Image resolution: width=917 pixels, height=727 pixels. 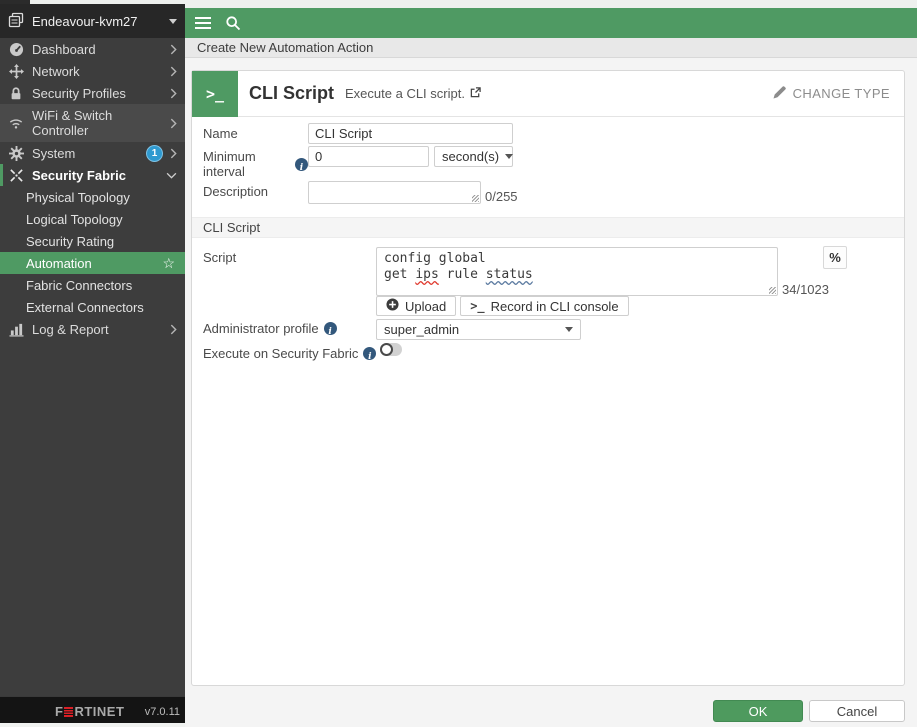 What do you see at coordinates (92, 197) in the screenshot?
I see `sidebar-item-physical-topology: Physical Topology` at bounding box center [92, 197].